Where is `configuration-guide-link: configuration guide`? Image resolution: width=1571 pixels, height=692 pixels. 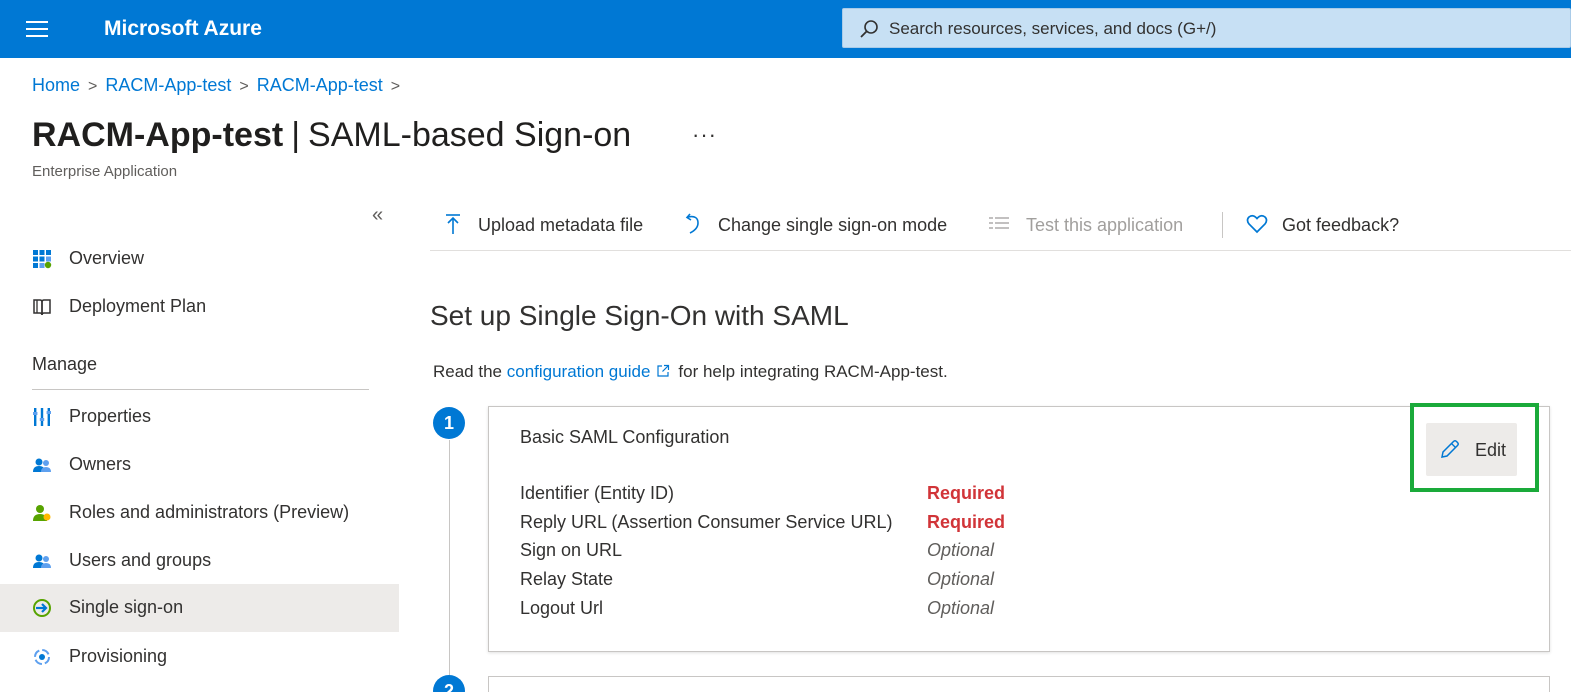
configuration-guide-link: configuration guide is located at coordinates (579, 371).